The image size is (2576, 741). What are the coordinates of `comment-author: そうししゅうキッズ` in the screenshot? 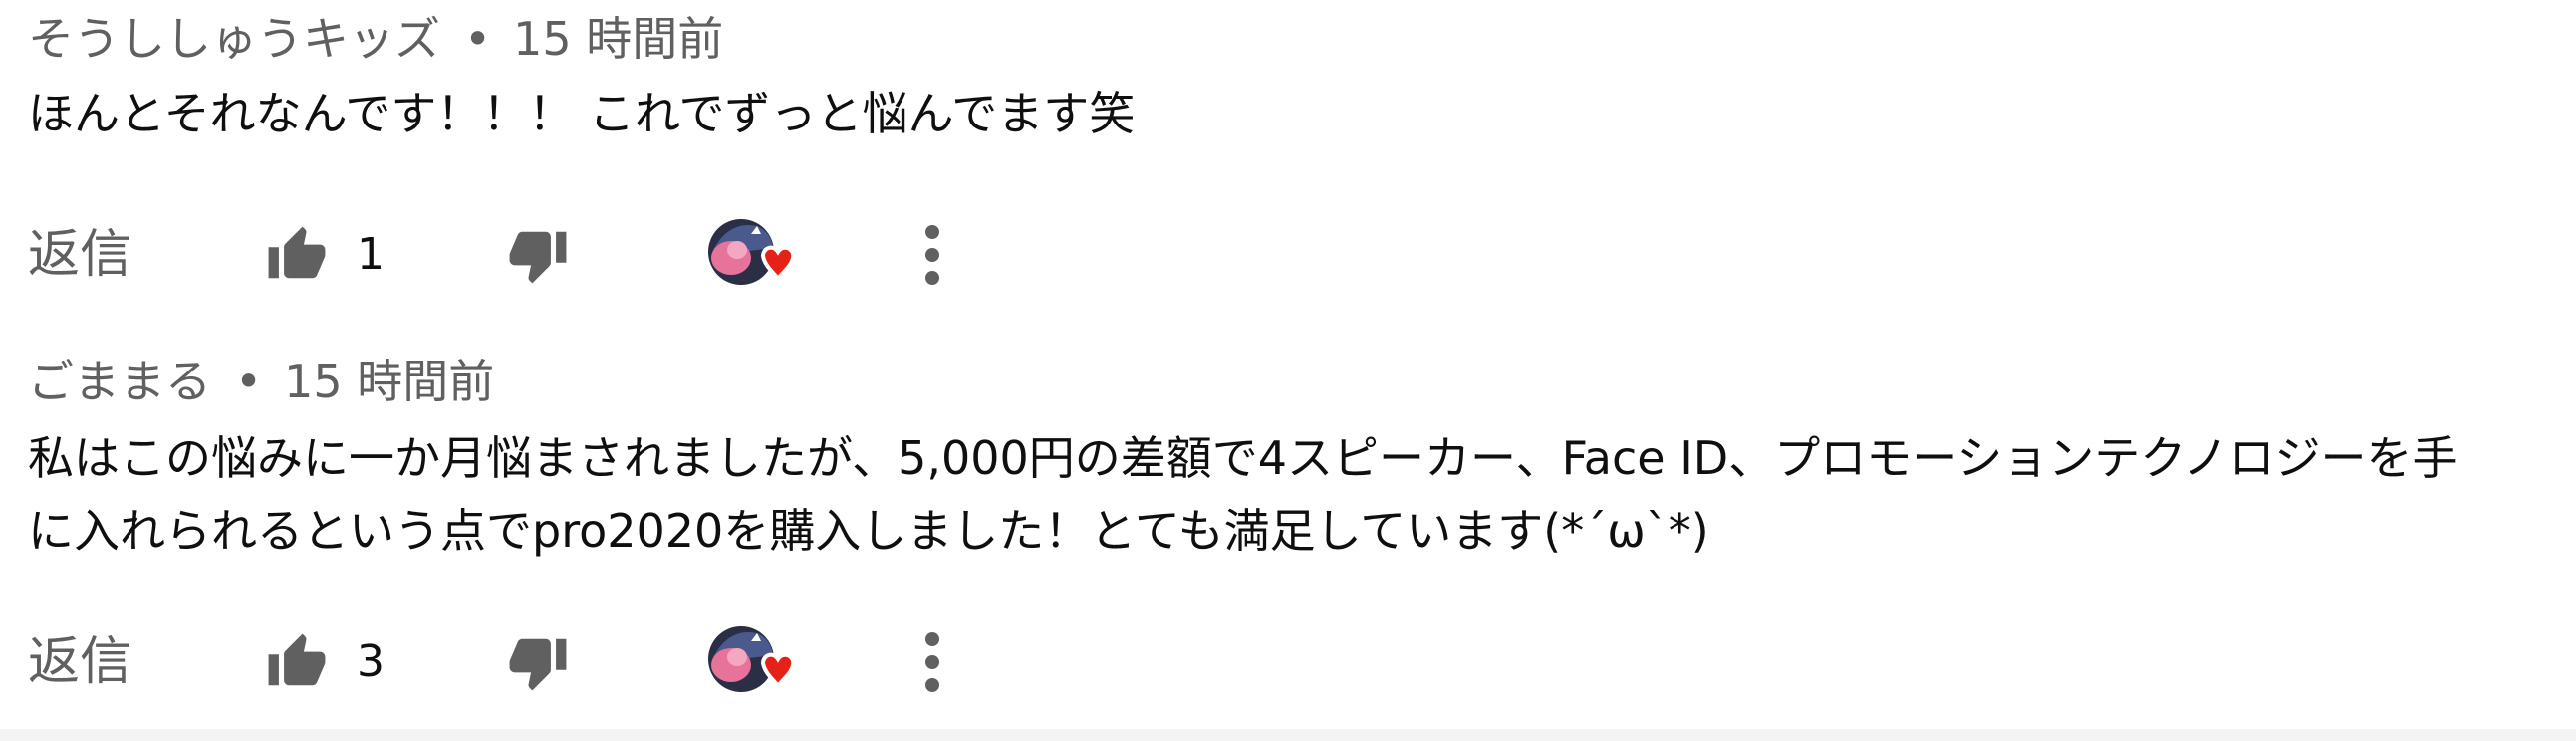 It's located at (234, 39).